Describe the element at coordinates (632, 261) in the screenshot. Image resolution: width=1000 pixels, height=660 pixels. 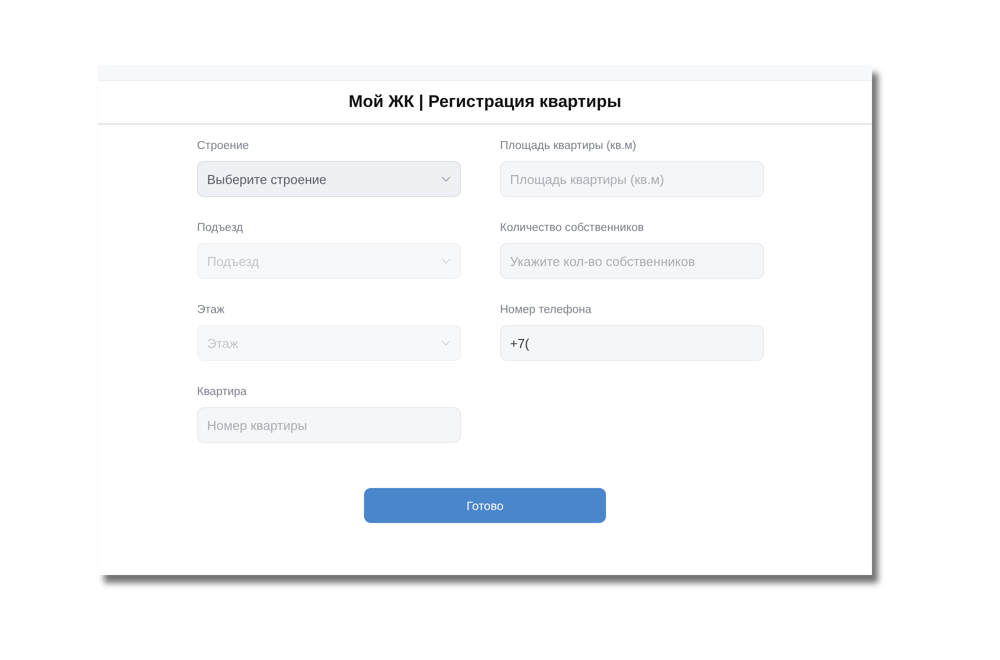
I see `input-field: Укажите кол-во собственников` at that location.